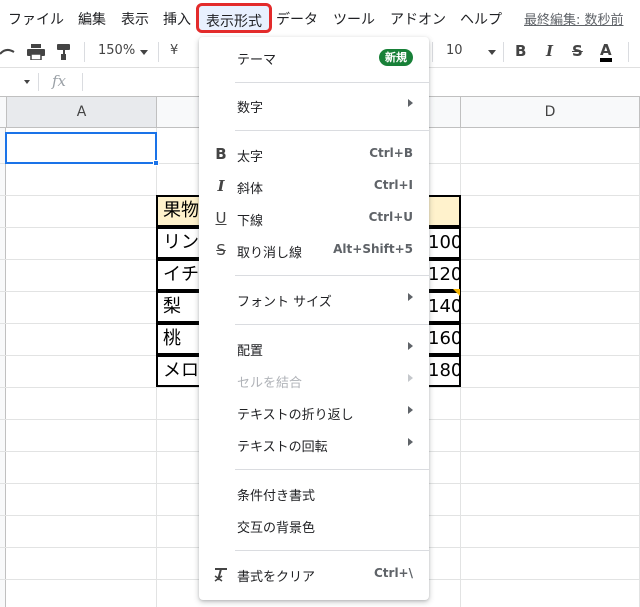 This screenshot has width=640, height=607. I want to click on menu-addons: アドオン, so click(418, 19).